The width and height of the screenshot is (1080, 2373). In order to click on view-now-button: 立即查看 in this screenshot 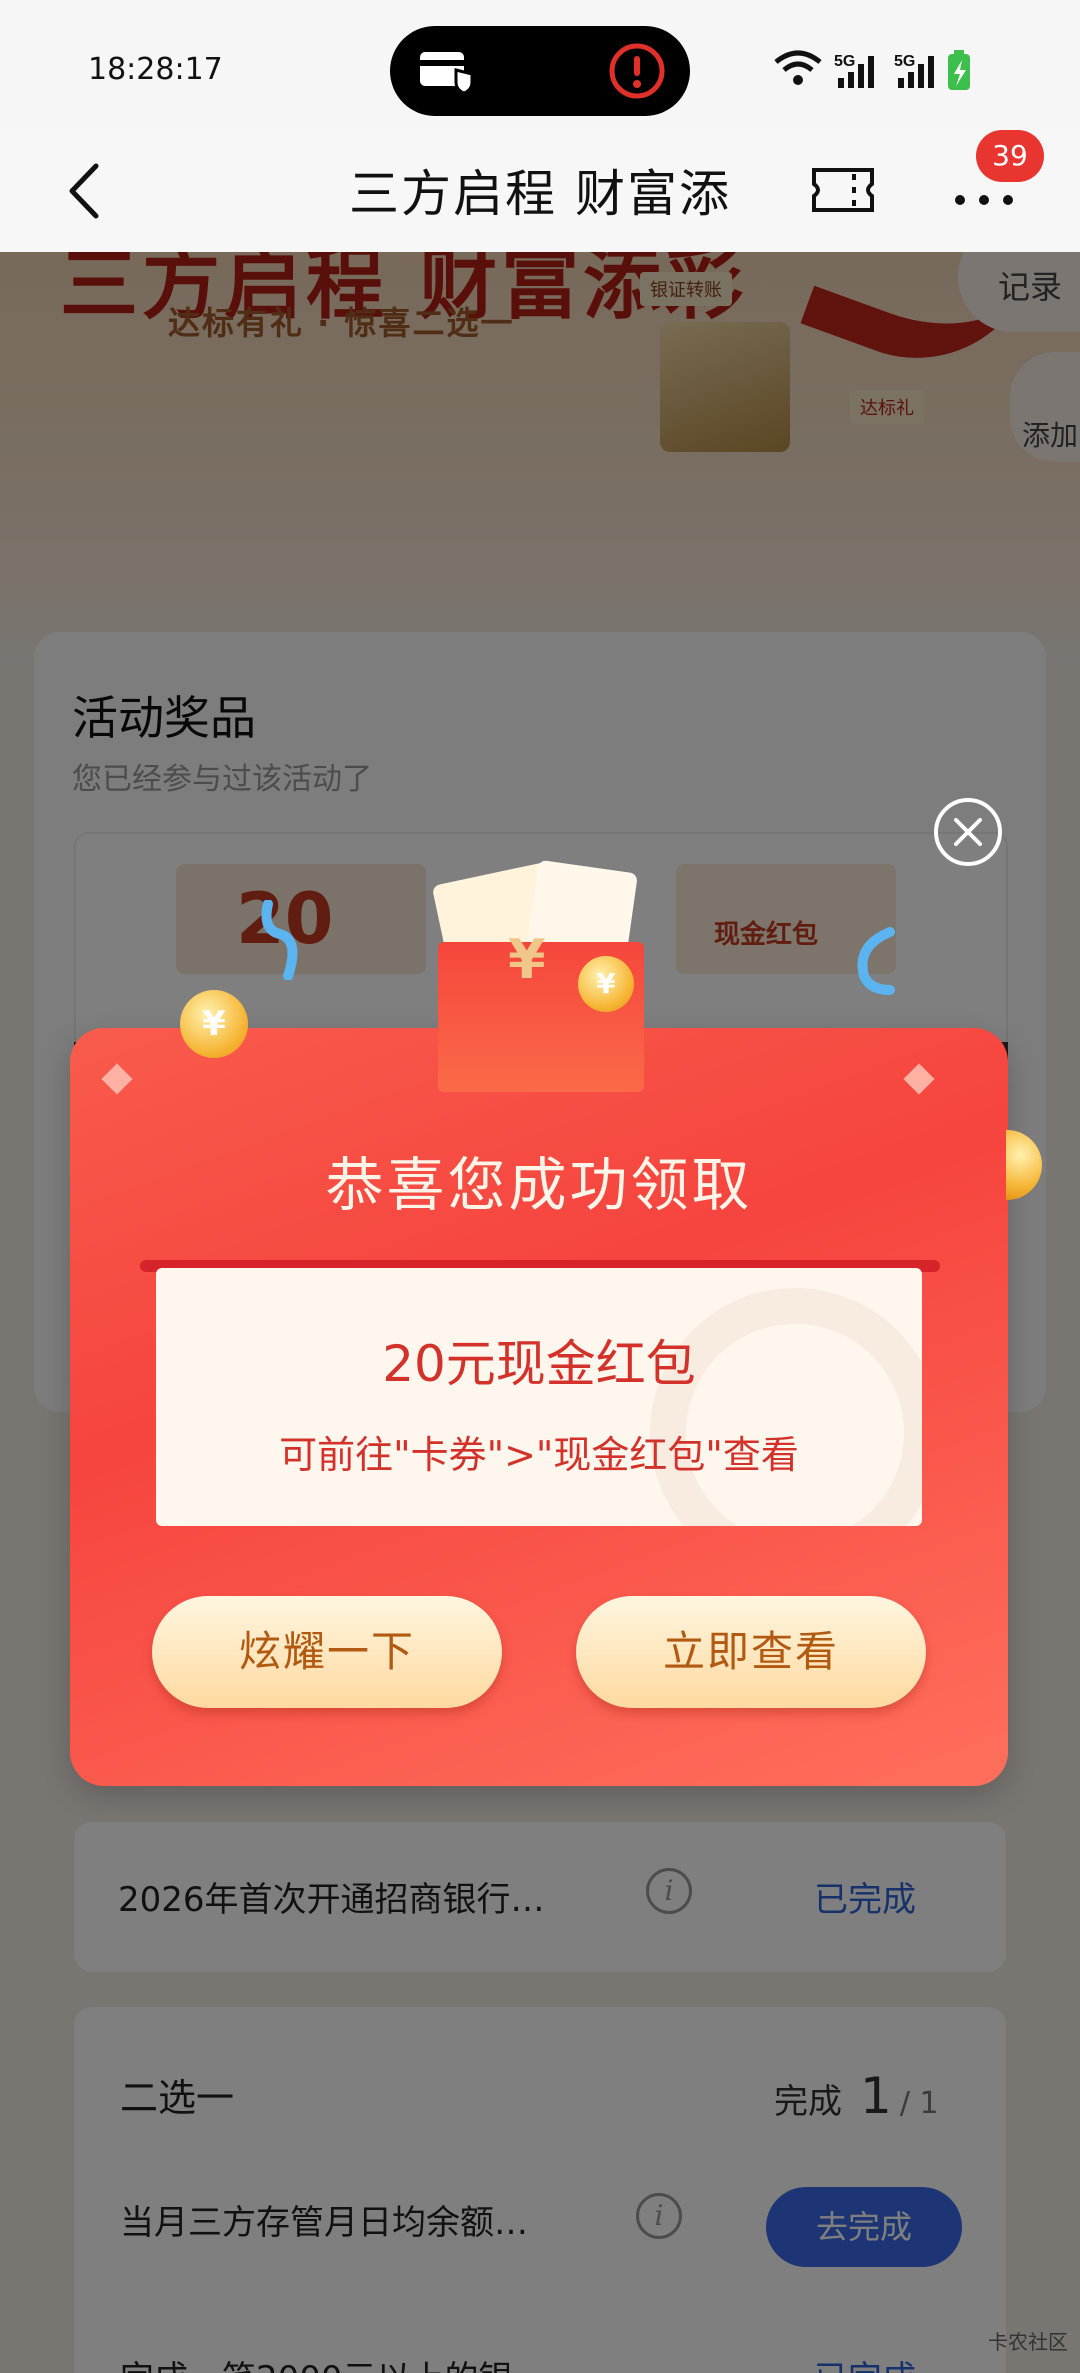, I will do `click(751, 1652)`.